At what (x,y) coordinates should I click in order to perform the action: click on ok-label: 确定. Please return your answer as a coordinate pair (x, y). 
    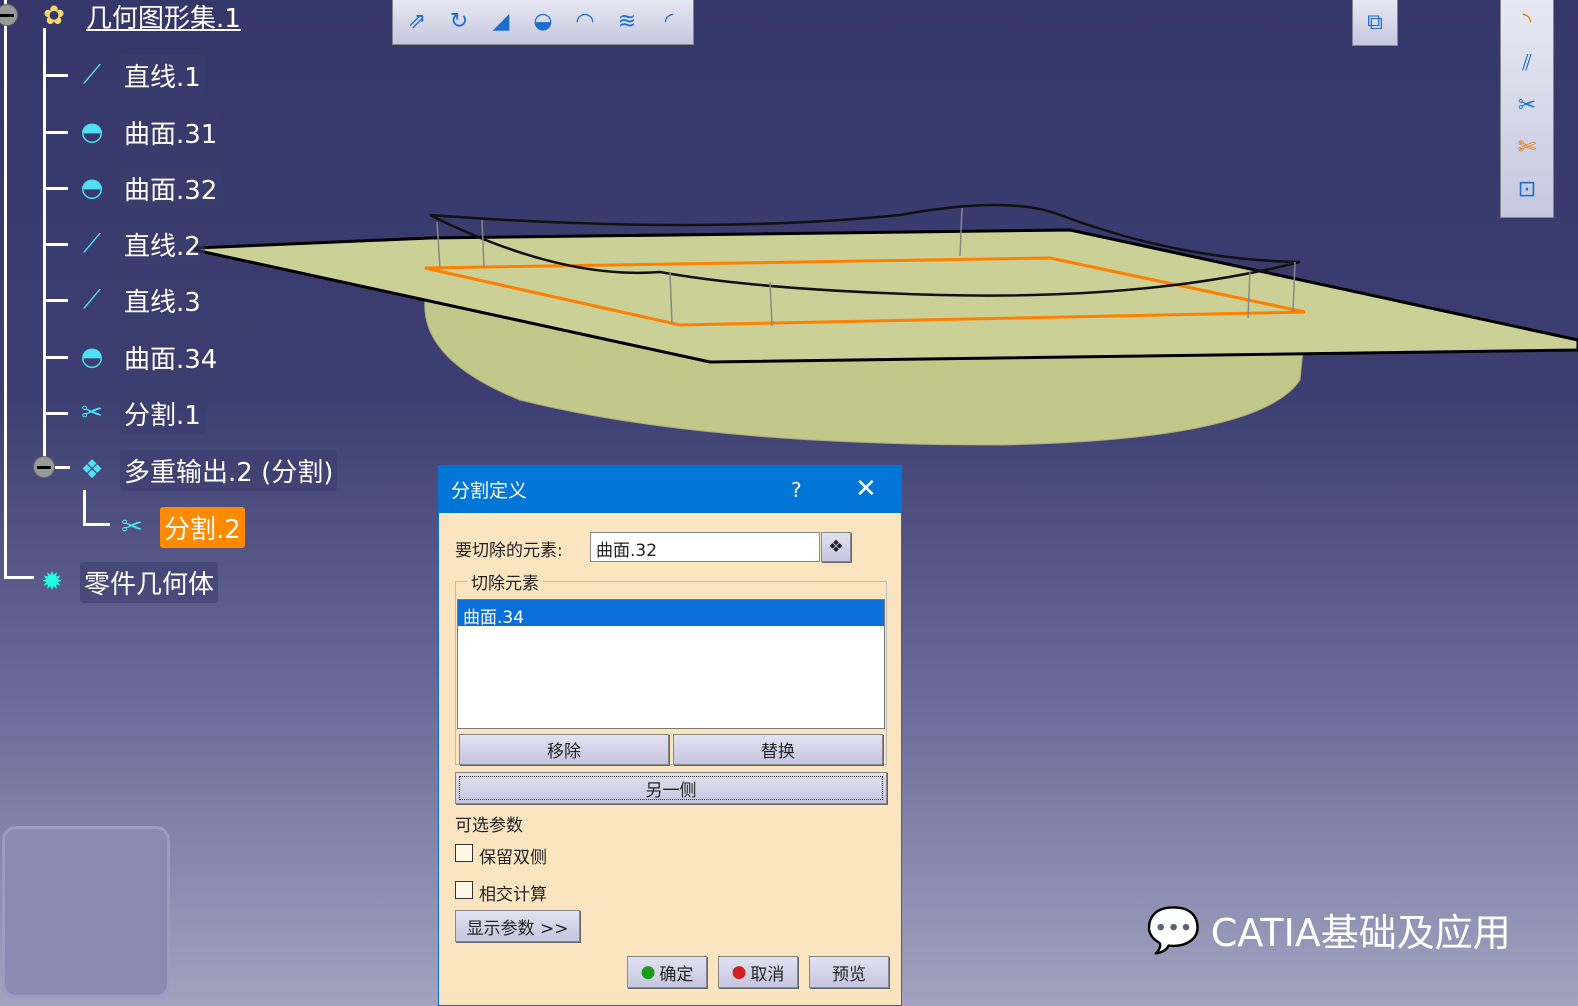
    Looking at the image, I should click on (676, 974).